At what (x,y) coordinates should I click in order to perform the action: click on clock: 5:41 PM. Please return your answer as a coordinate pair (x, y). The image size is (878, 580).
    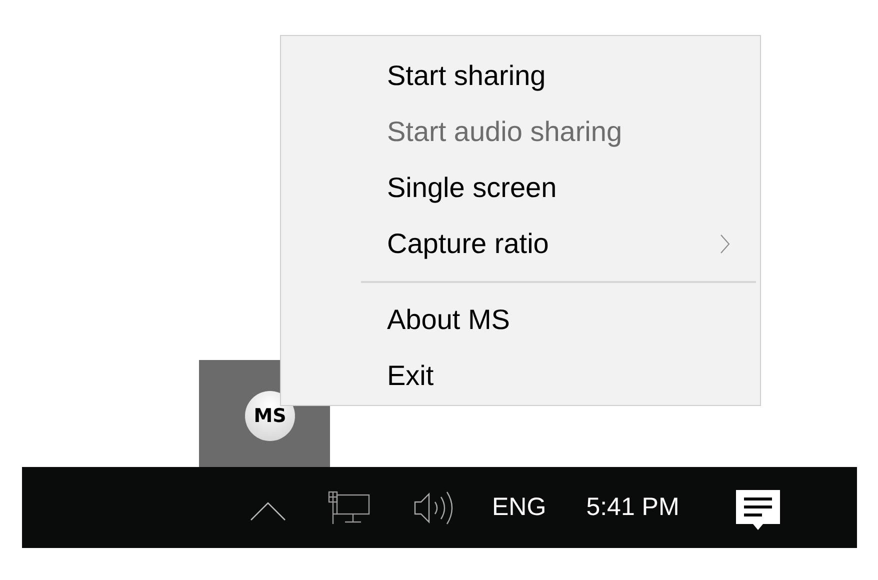
    Looking at the image, I should click on (633, 507).